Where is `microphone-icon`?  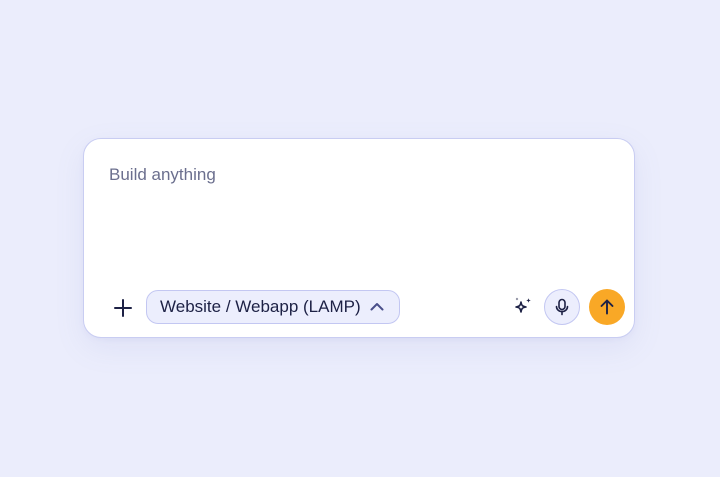
microphone-icon is located at coordinates (562, 307).